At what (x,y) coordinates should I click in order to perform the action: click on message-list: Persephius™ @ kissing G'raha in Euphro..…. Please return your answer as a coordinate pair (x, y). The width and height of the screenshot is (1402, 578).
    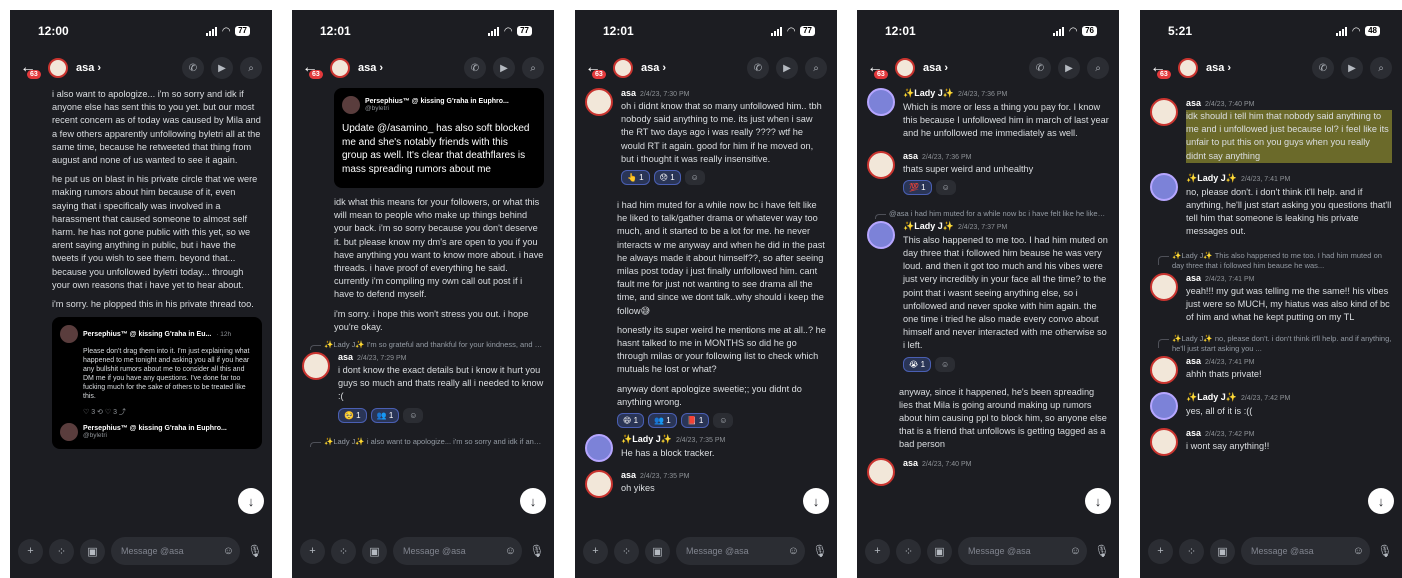
    Looking at the image, I should click on (423, 304).